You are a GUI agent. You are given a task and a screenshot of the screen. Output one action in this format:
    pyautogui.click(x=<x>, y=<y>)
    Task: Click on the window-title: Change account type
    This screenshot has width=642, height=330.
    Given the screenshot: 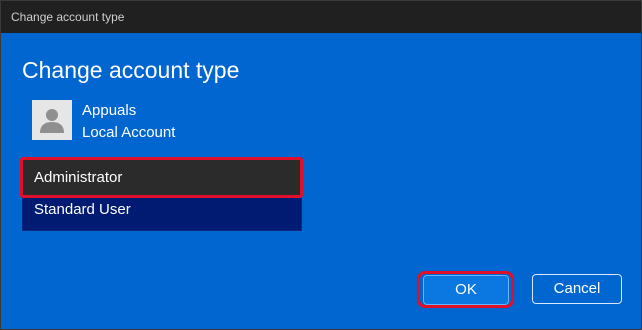 What is the action you would take?
    pyautogui.click(x=68, y=17)
    